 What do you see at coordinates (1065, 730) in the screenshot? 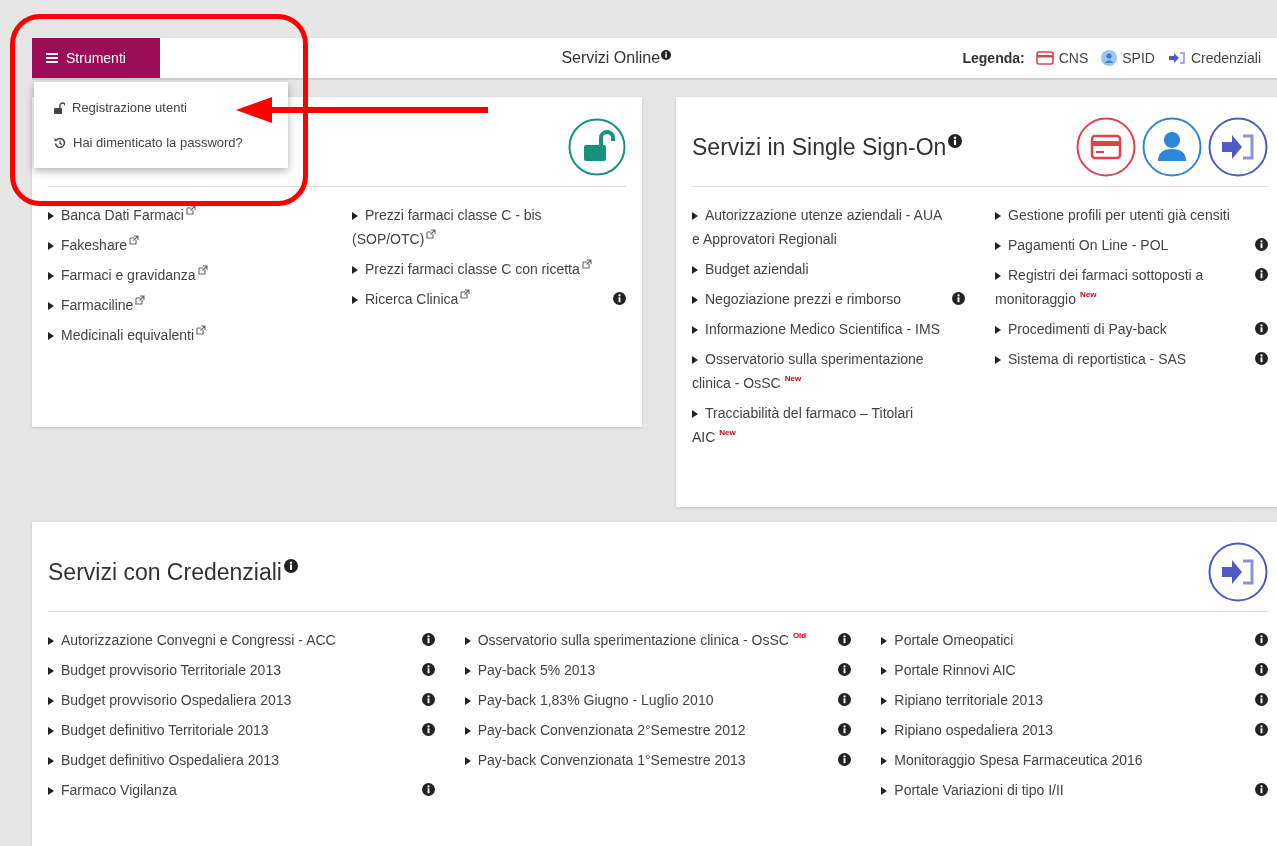
I see `service-link: Ripiano ospedaliera 2013` at bounding box center [1065, 730].